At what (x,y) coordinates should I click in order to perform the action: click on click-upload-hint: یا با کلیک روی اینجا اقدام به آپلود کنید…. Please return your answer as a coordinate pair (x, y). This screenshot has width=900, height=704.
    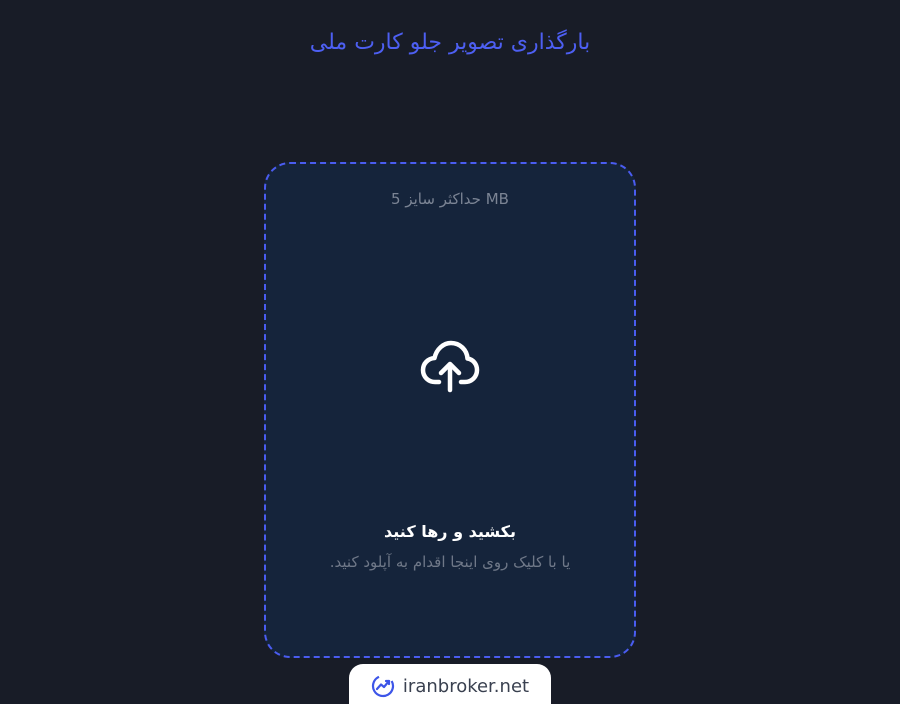
    Looking at the image, I should click on (450, 562).